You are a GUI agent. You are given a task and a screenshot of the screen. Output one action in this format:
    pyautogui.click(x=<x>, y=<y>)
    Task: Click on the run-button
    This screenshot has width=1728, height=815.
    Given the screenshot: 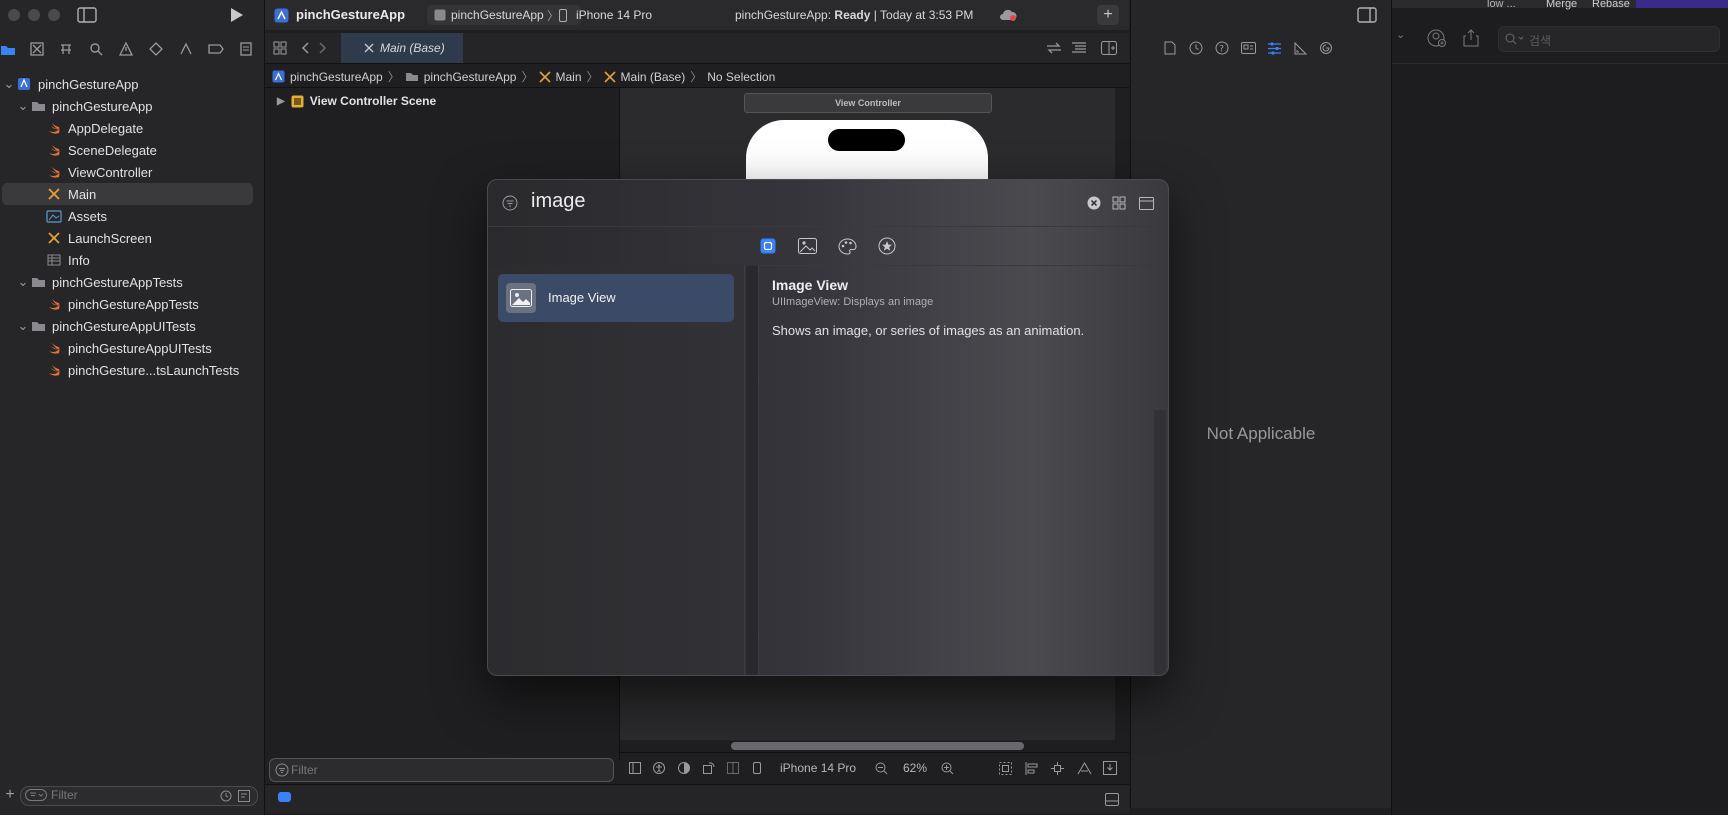 What is the action you would take?
    pyautogui.click(x=236, y=15)
    